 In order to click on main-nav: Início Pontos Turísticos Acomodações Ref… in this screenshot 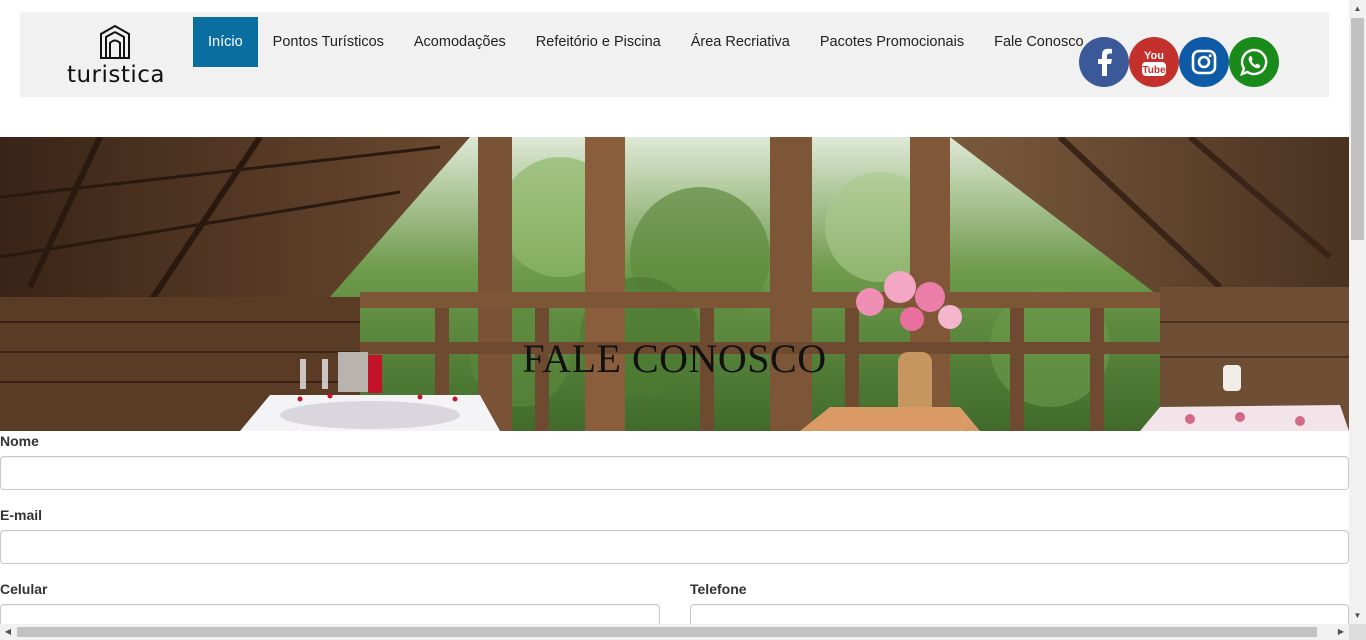, I will do `click(646, 42)`.